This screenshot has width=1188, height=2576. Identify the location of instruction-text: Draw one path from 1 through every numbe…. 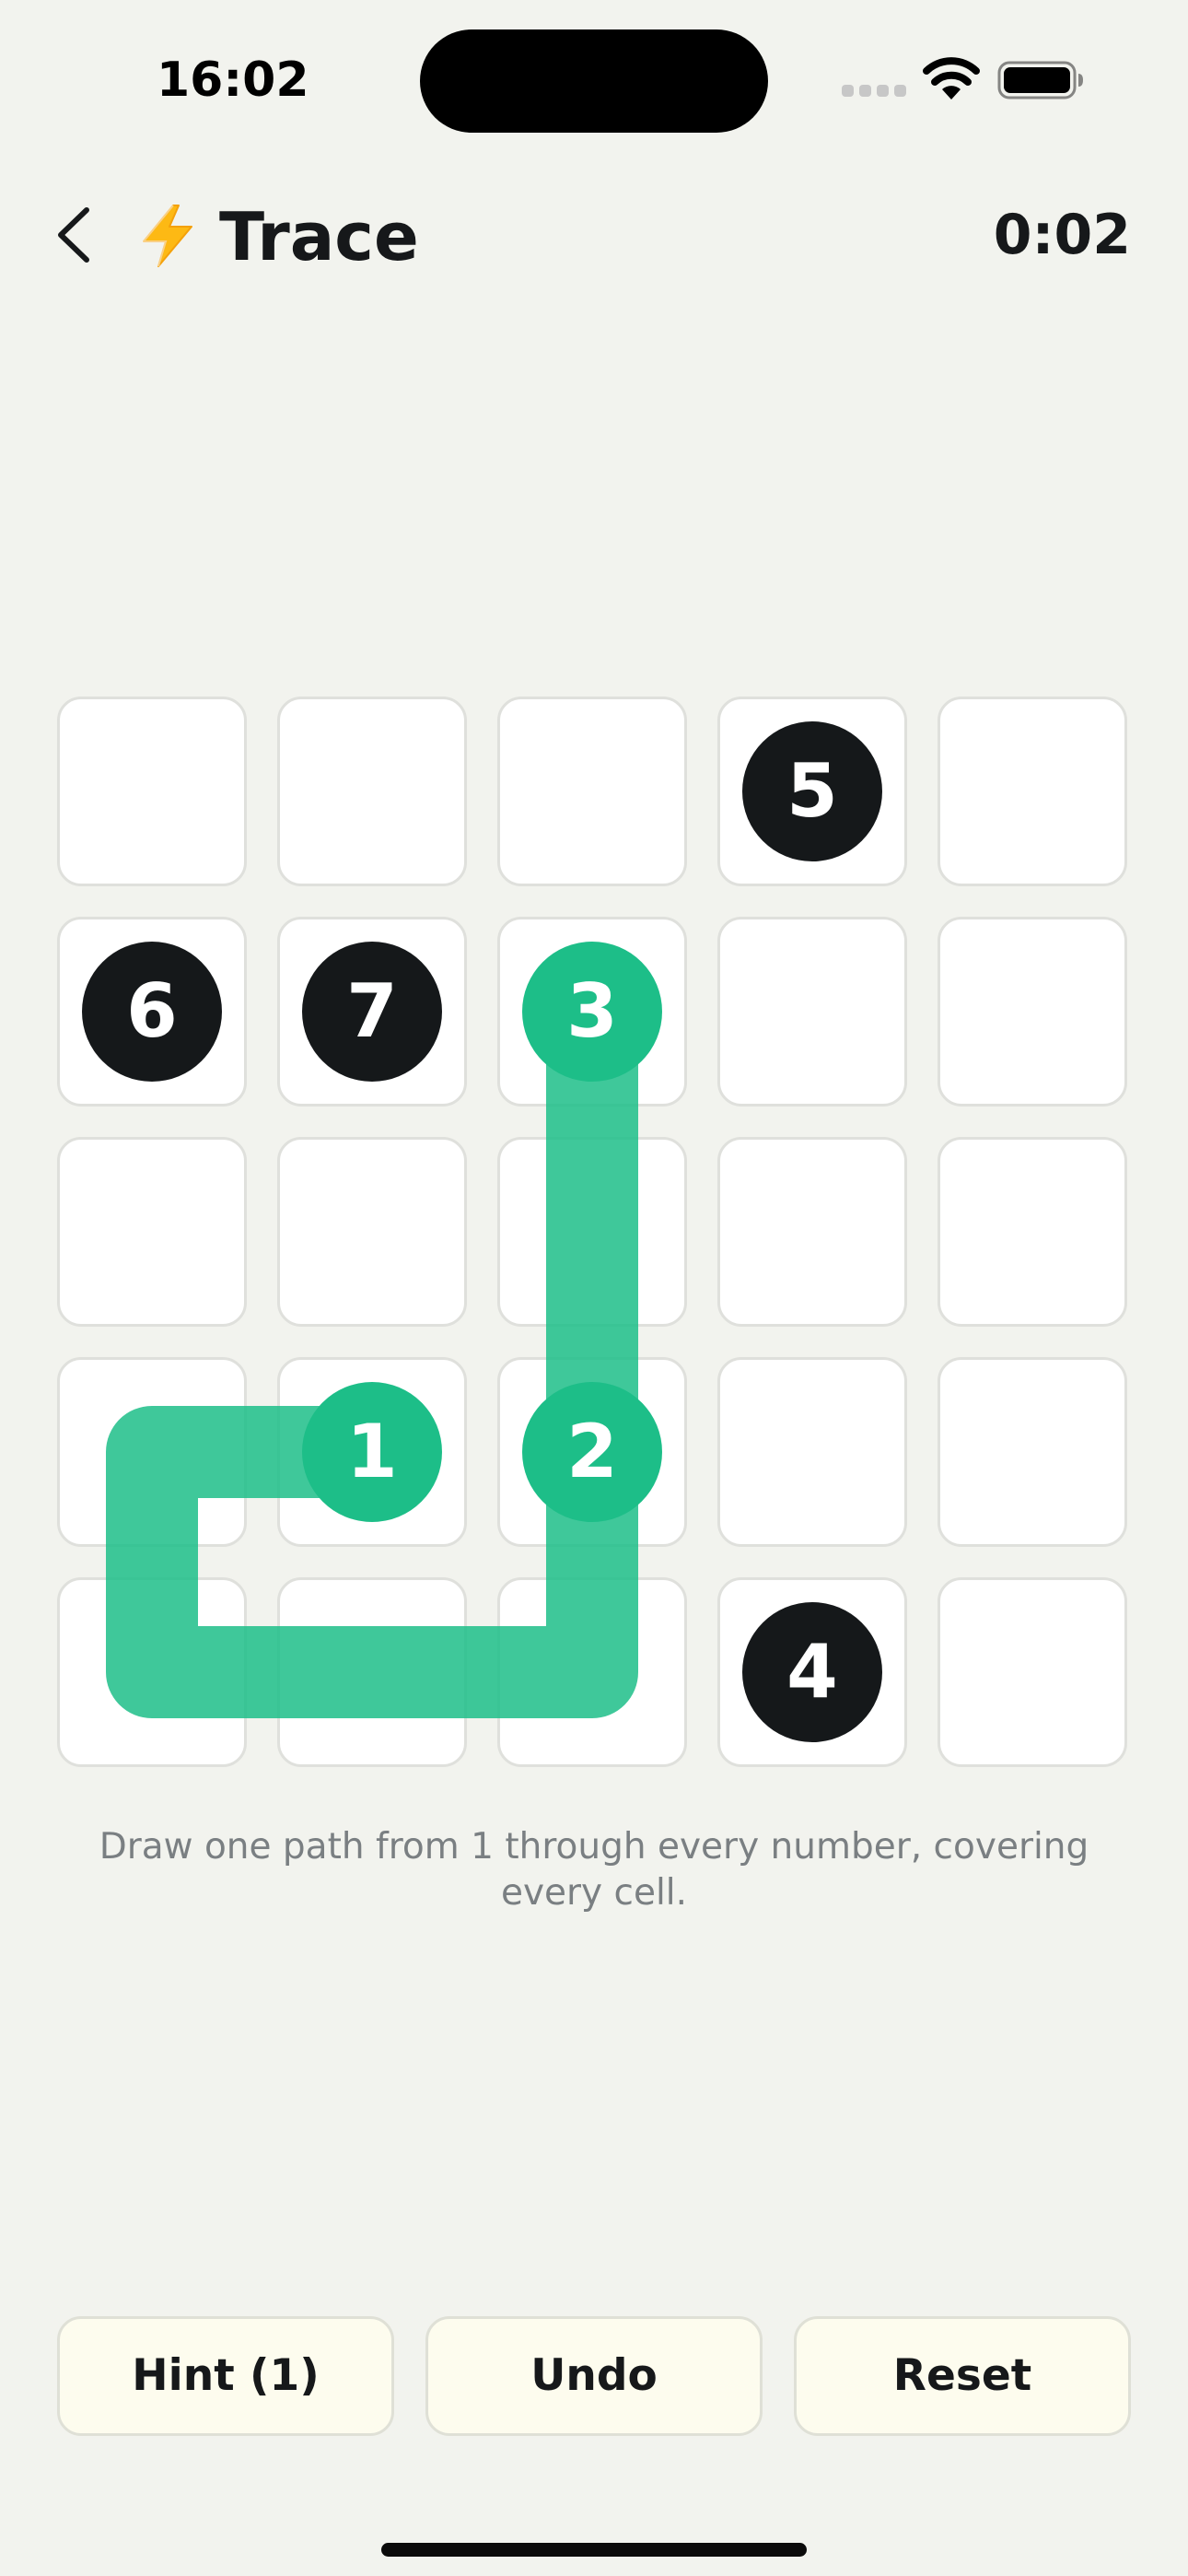
(594, 1870).